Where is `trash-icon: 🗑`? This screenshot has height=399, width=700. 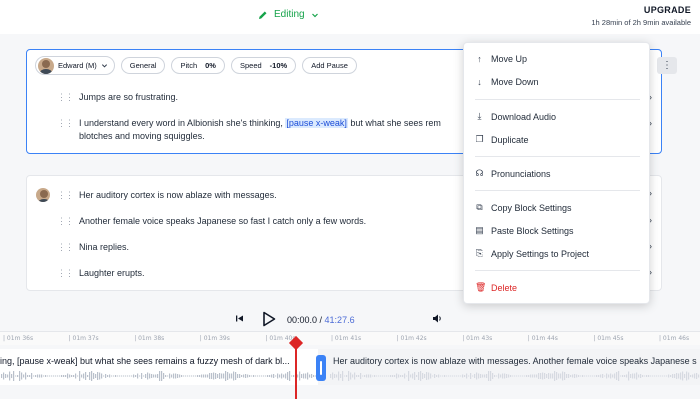
trash-icon: 🗑 is located at coordinates (481, 287).